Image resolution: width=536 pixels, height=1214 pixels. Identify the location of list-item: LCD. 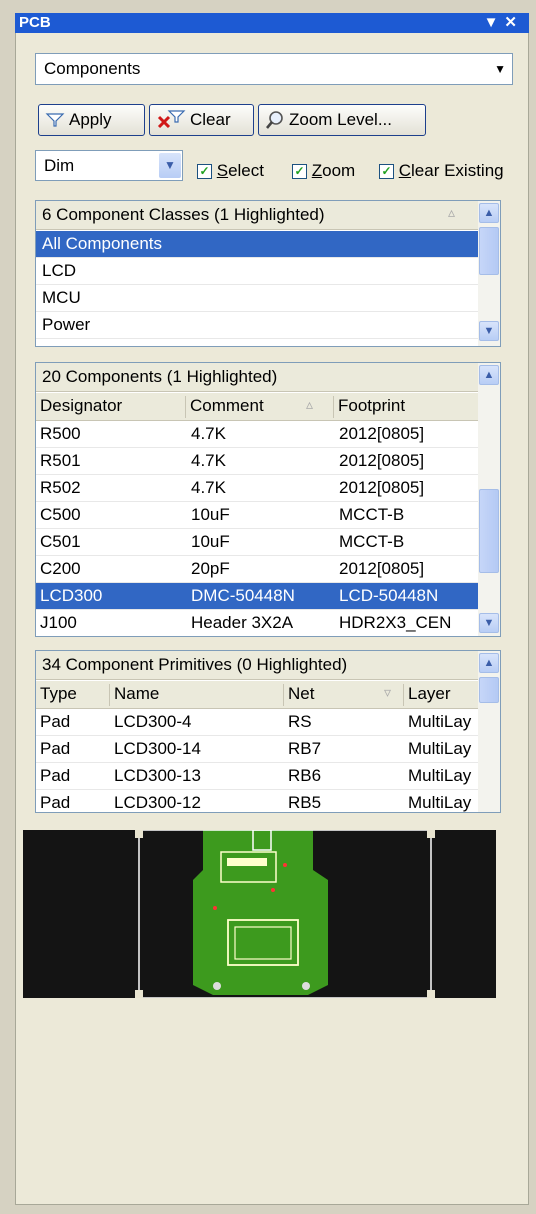
(257, 271).